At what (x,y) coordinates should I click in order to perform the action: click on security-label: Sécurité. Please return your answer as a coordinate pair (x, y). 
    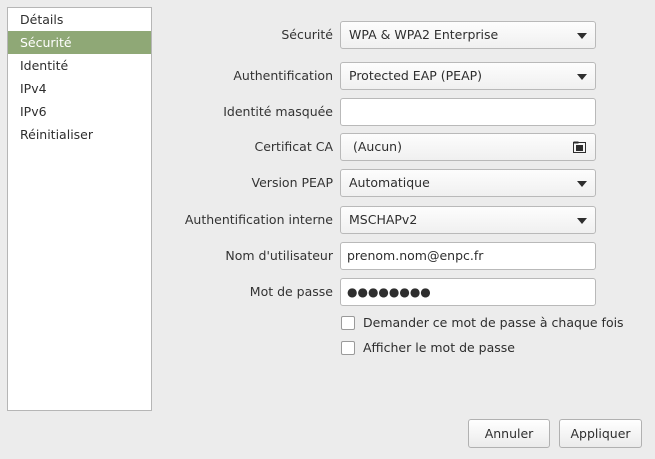
    Looking at the image, I should click on (307, 34).